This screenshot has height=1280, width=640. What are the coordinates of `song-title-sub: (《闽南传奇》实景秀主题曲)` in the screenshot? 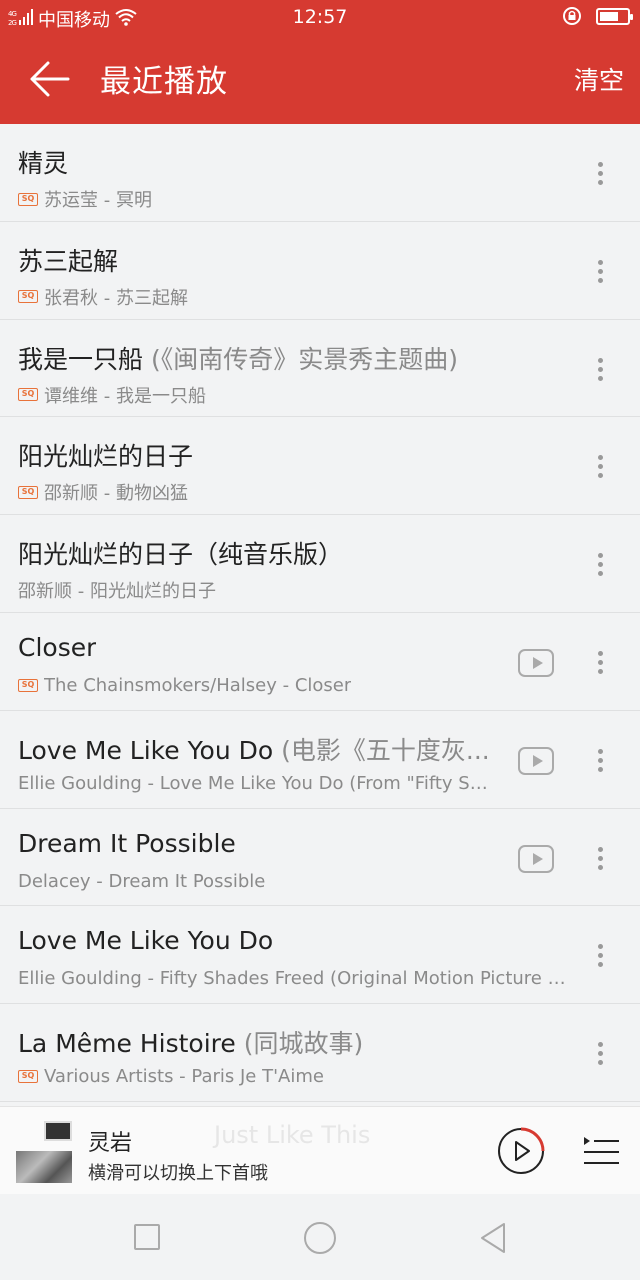 It's located at (300, 359).